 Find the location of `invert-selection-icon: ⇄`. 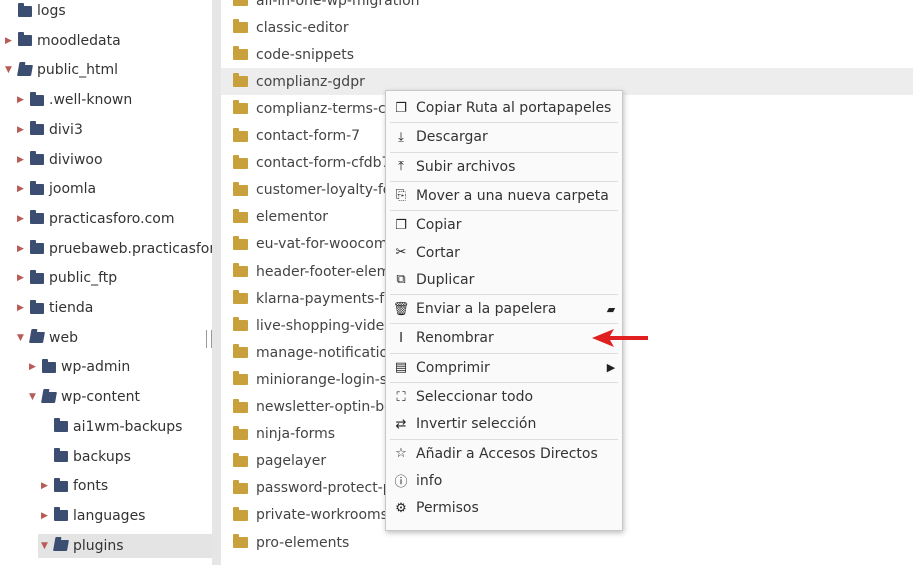

invert-selection-icon: ⇄ is located at coordinates (401, 424).